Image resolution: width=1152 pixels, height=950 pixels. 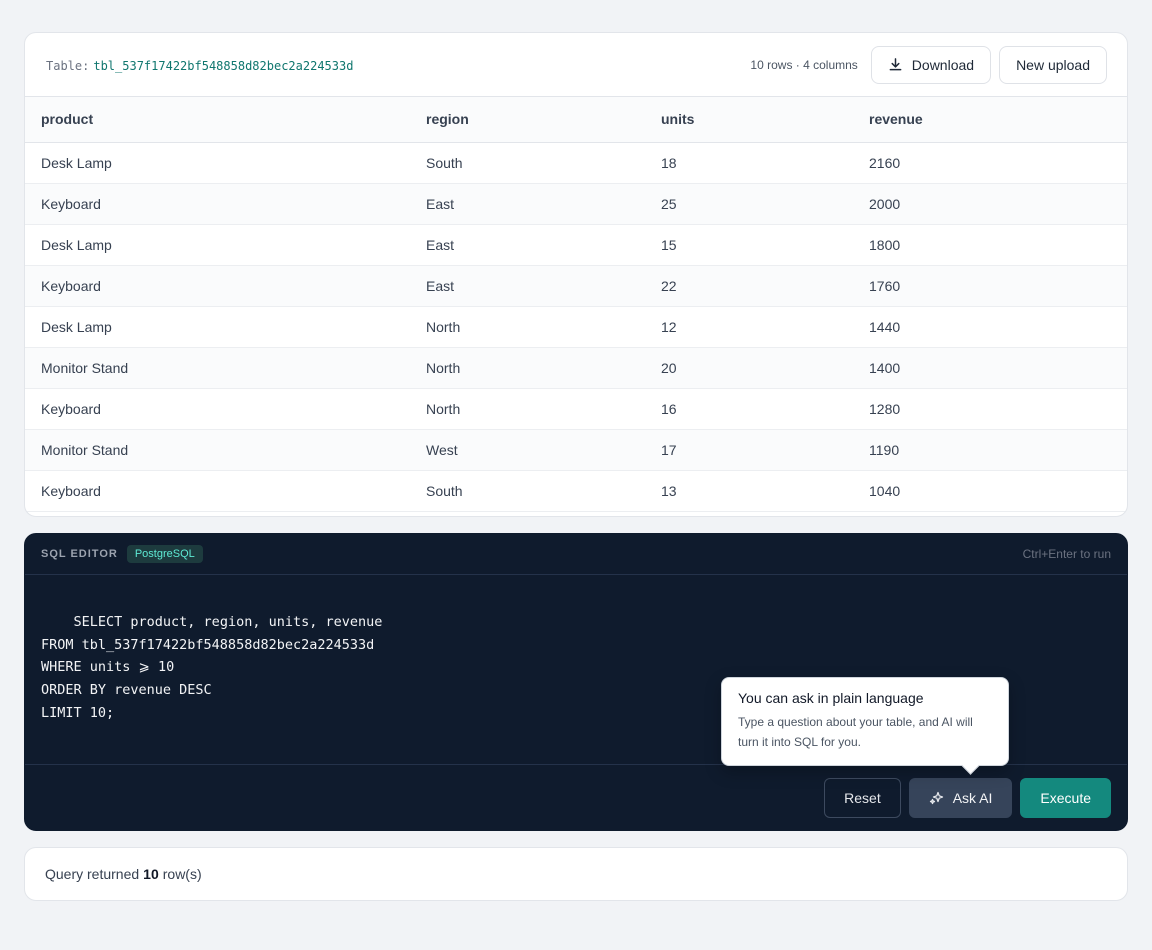 What do you see at coordinates (895, 64) in the screenshot?
I see `download-icon` at bounding box center [895, 64].